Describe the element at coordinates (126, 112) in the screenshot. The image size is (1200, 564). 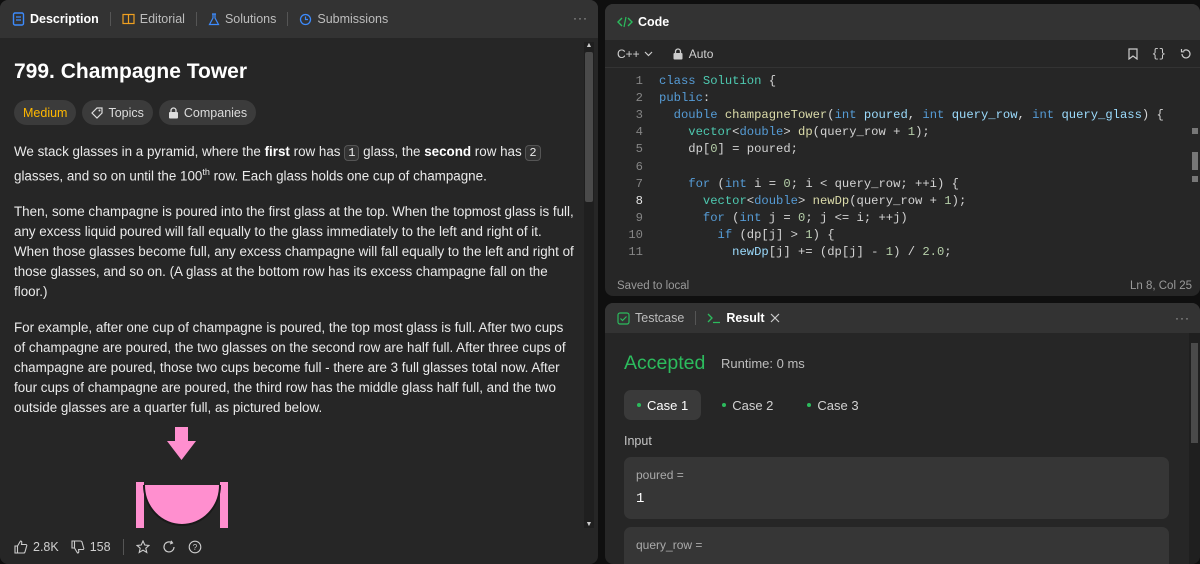
I see `topics-label: Topics` at that location.